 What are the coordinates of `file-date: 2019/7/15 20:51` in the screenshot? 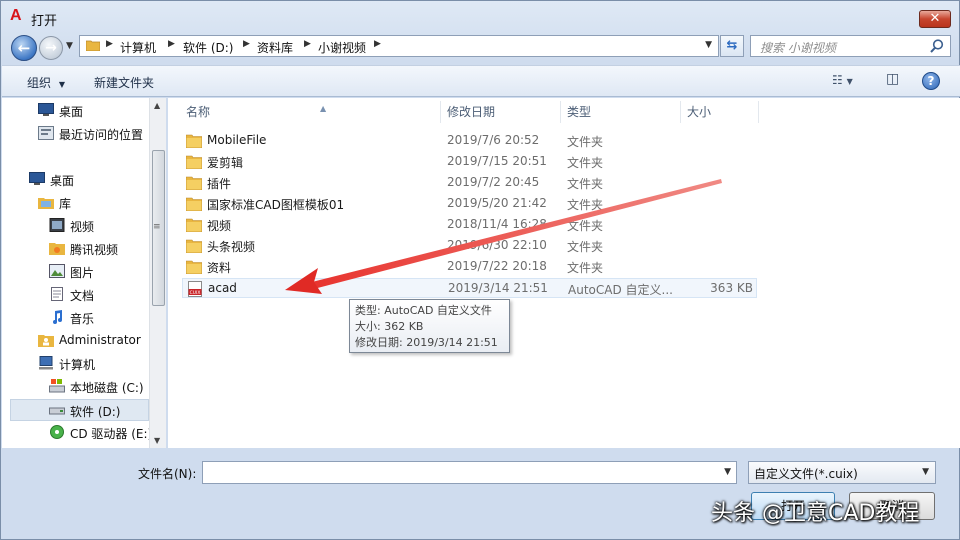 It's located at (497, 161).